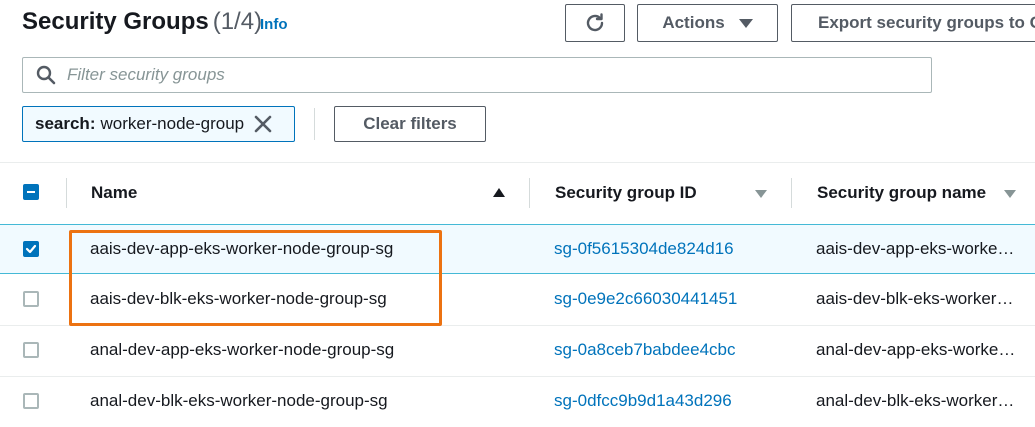 The image size is (1035, 427). What do you see at coordinates (916, 248) in the screenshot?
I see `row-group-name: aais-dev-app-eks-worker-node-group-sg` at bounding box center [916, 248].